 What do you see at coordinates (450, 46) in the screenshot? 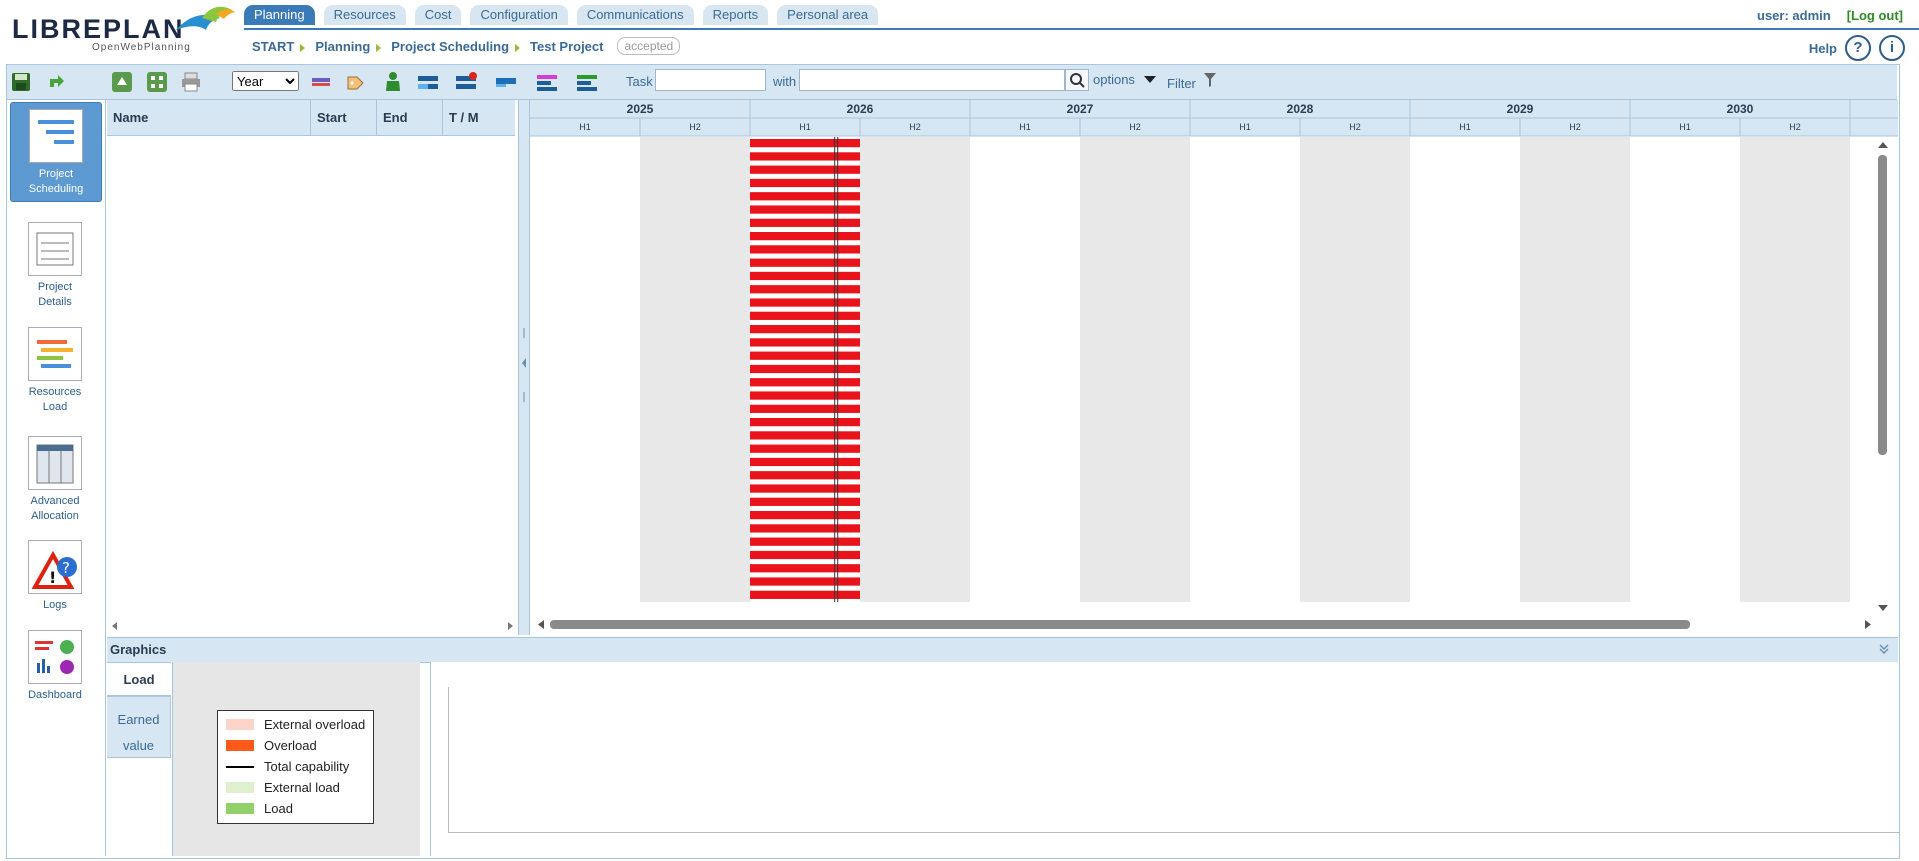
I see `breadcrumb-item-project-scheduling: Project Scheduling` at bounding box center [450, 46].